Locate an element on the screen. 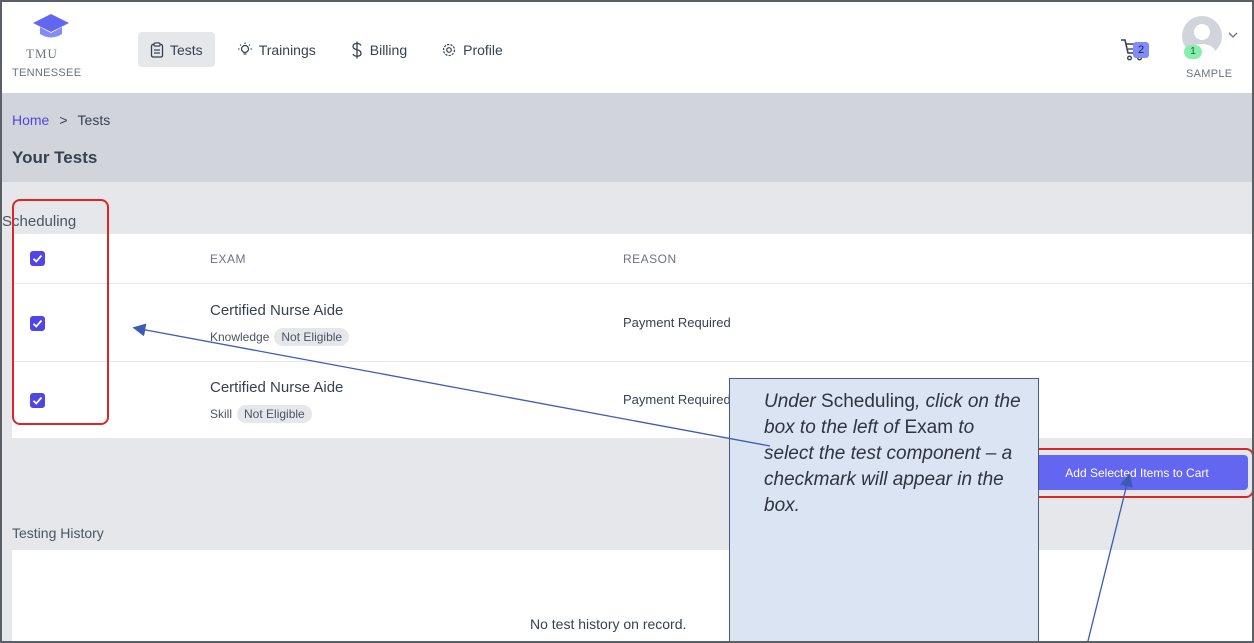 Image resolution: width=1254 pixels, height=643 pixels. exam-component: Skill Not Eligible is located at coordinates (261, 414).